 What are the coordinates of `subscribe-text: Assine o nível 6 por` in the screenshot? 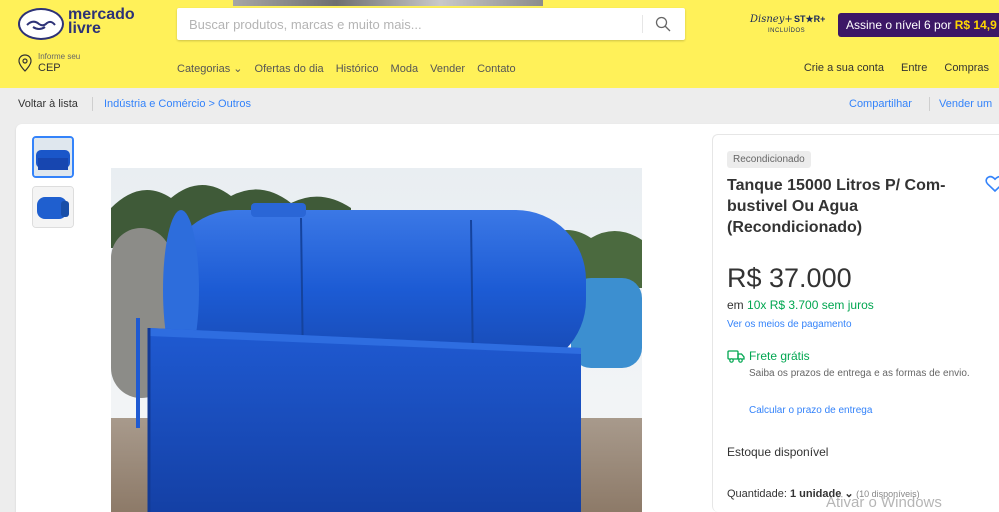 It's located at (900, 25).